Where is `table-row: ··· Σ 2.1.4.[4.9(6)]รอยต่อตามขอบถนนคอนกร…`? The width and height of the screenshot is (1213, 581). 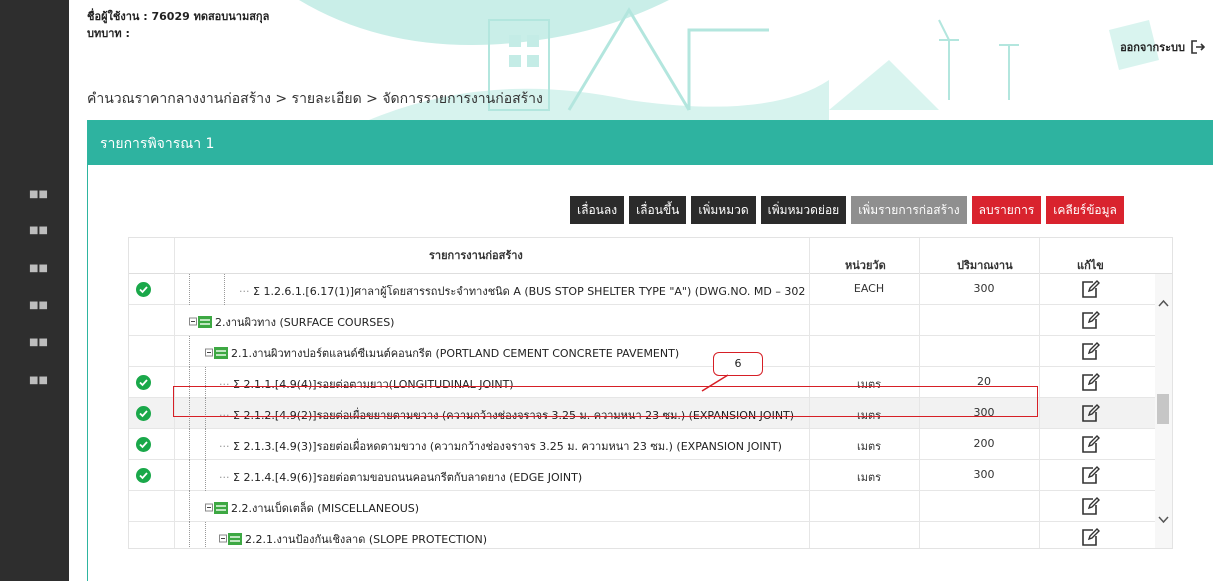 table-row: ··· Σ 2.1.4.[4.9(6)]รอยต่อตามขอบถนนคอนกร… is located at coordinates (642, 475).